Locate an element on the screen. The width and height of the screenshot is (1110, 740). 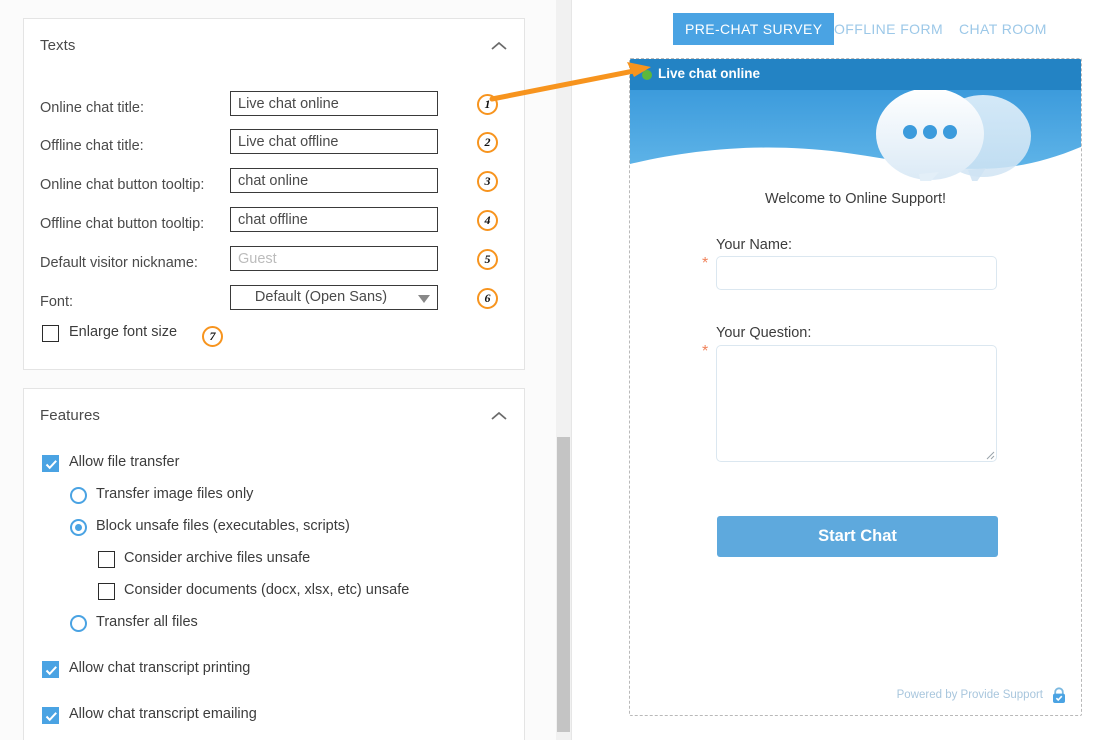
font-select: Default (Open Sans) is located at coordinates (334, 297).